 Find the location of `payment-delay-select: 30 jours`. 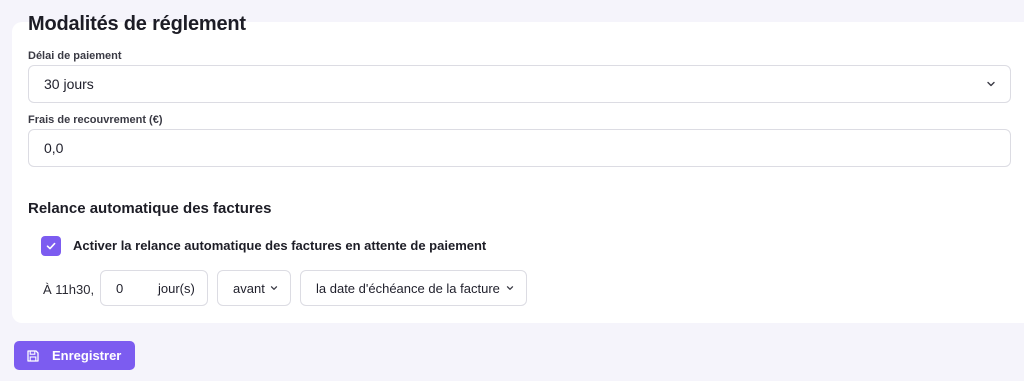

payment-delay-select: 30 jours is located at coordinates (519, 84).